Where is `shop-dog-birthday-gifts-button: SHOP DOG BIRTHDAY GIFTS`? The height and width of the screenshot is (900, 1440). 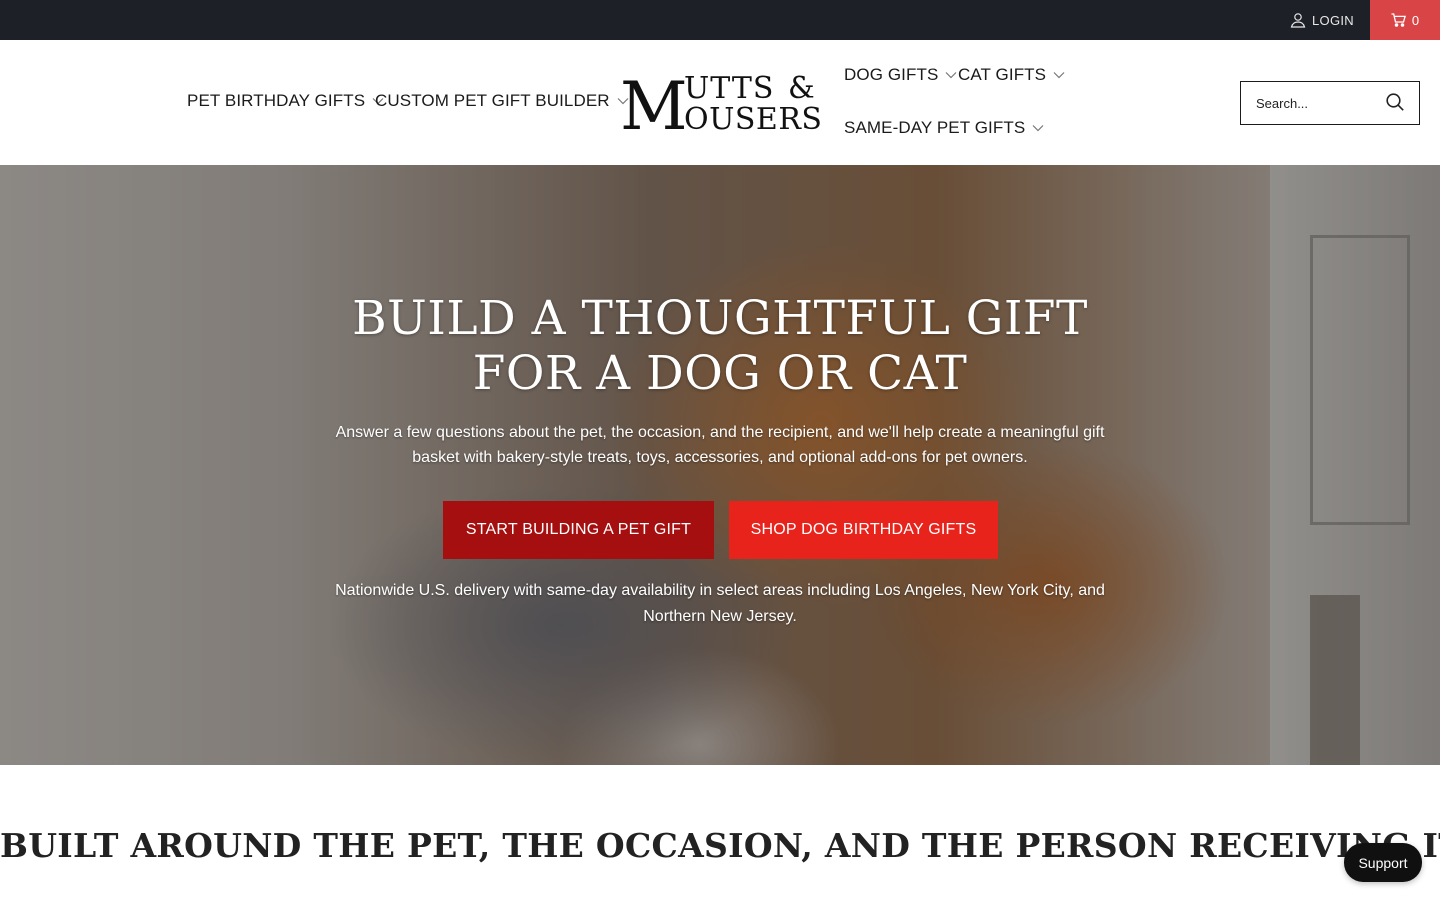 shop-dog-birthday-gifts-button: SHOP DOG BIRTHDAY GIFTS is located at coordinates (863, 530).